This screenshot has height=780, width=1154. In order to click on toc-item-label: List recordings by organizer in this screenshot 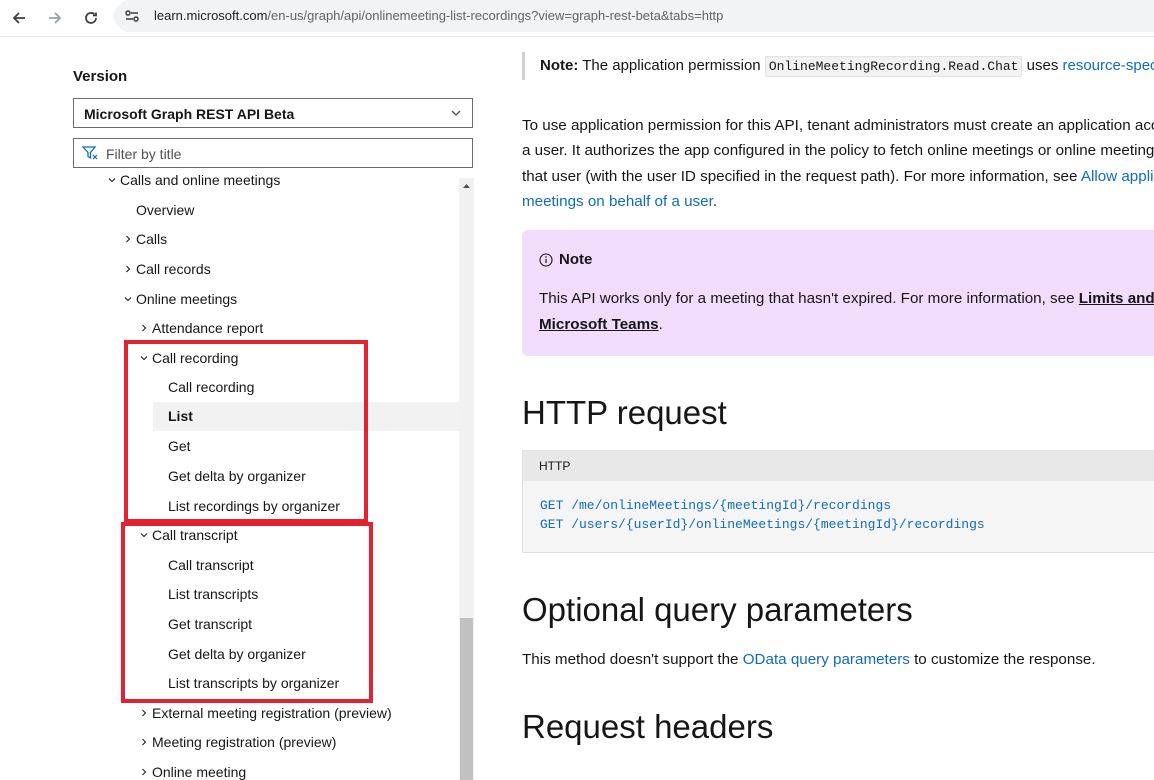, I will do `click(254, 506)`.